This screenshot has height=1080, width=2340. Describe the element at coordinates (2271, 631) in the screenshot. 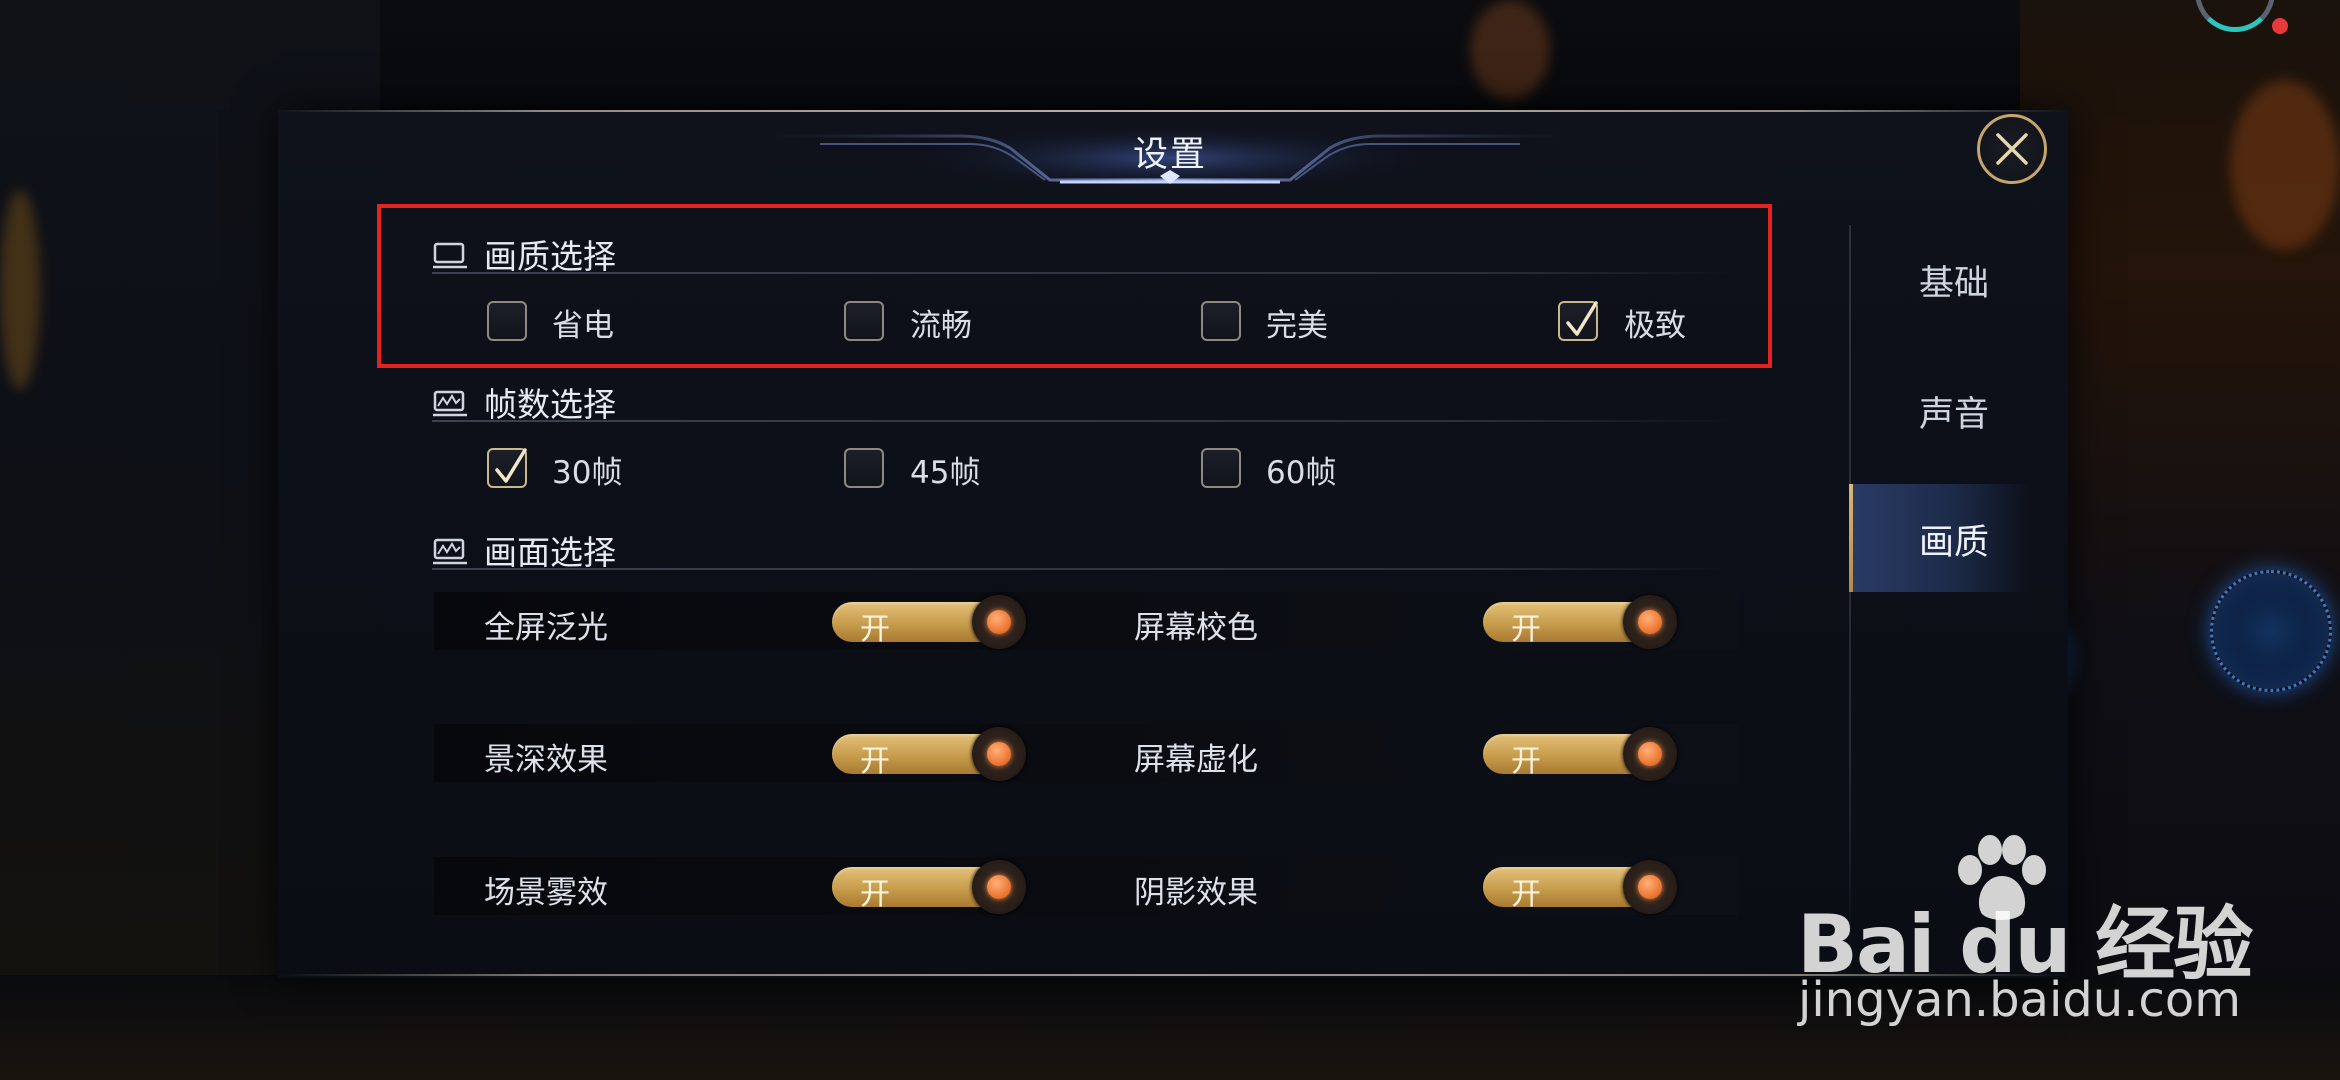

I see `background-orb` at that location.